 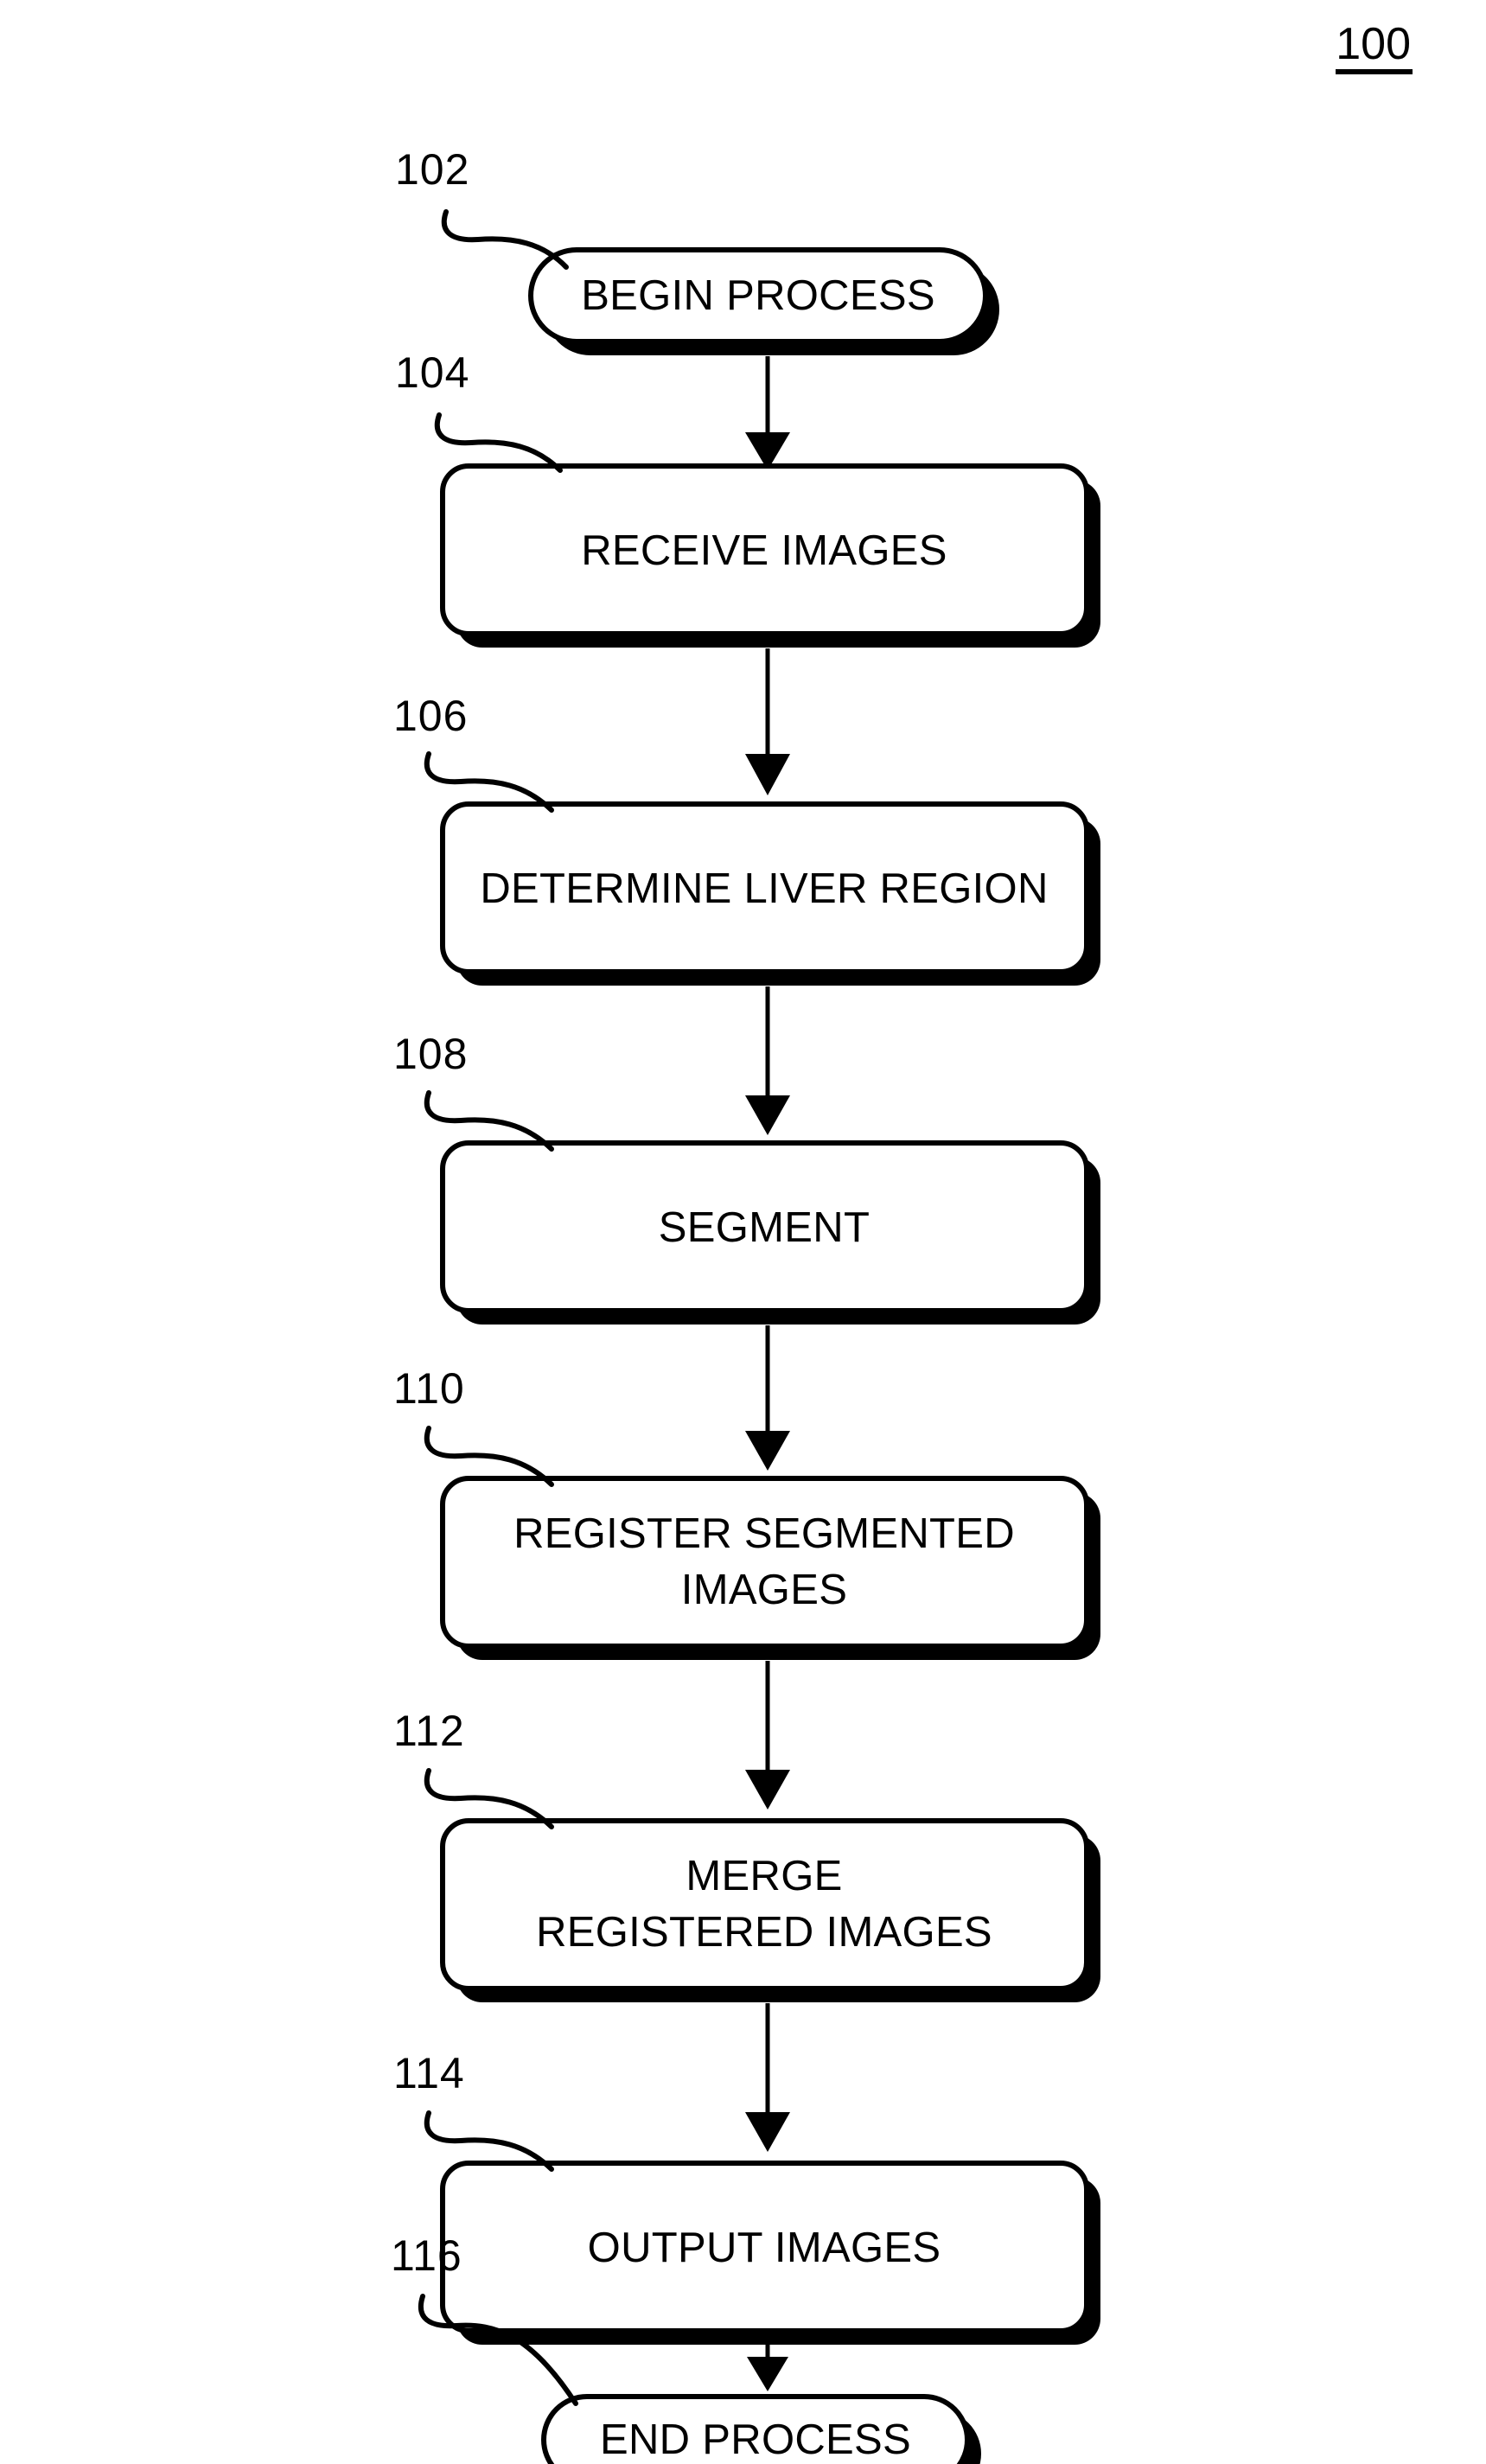 I want to click on connector-114-116-arrowhead, so click(x=767, y=2374).